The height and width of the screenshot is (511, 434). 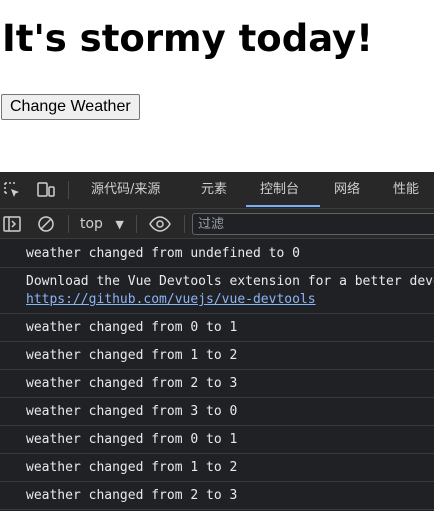 I want to click on devtools-tabbar: 源代码/来源 元素 控制台 网络 性能, so click(x=217, y=190).